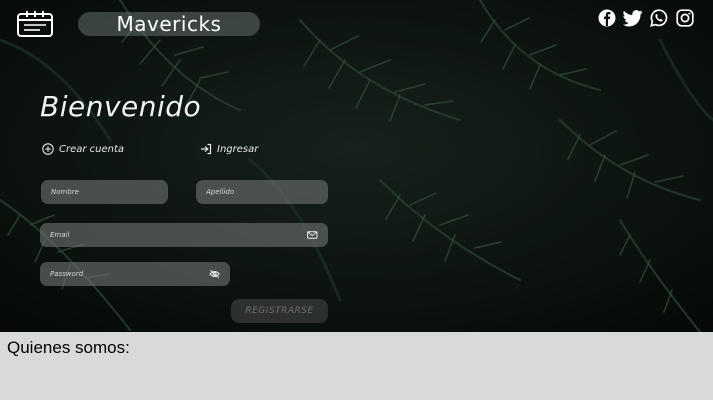  Describe the element at coordinates (169, 24) in the screenshot. I see `brand-name: Mavericks` at that location.